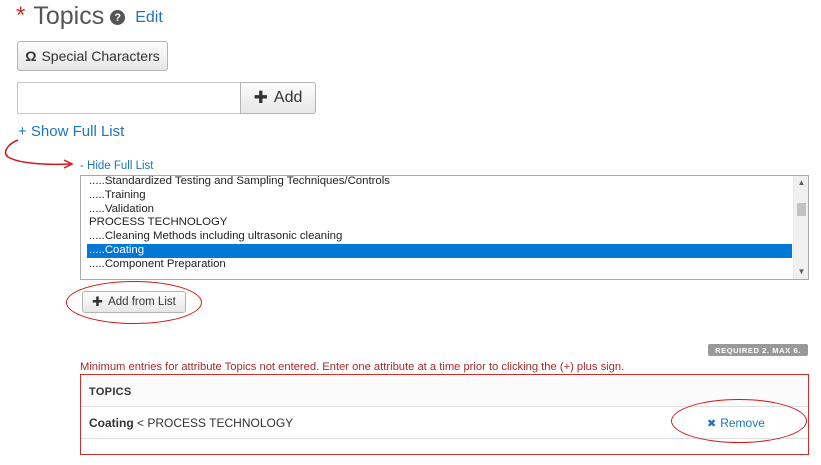 This screenshot has width=821, height=465. Describe the element at coordinates (288, 97) in the screenshot. I see `add-button-label: Add` at that location.